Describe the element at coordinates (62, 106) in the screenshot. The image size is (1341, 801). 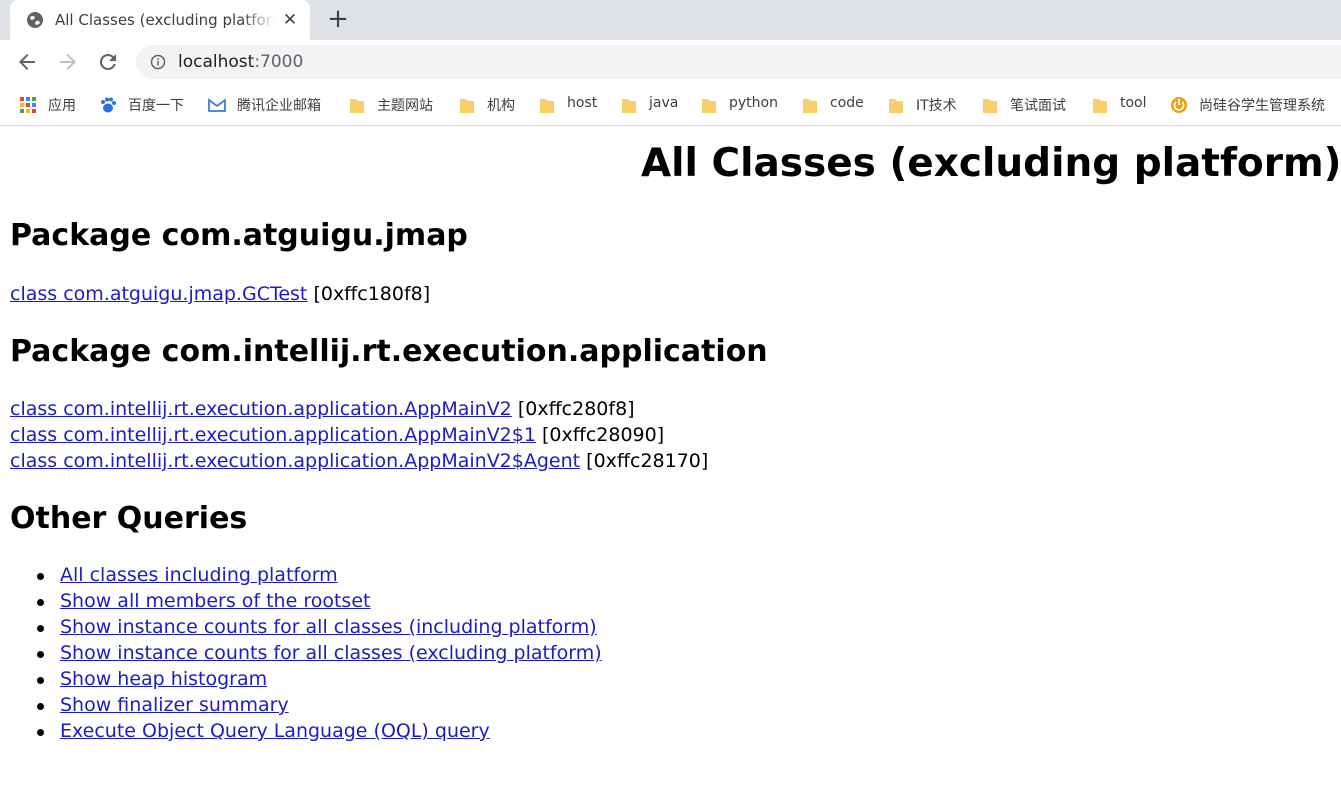
I see `bookmark-label: 应用` at that location.